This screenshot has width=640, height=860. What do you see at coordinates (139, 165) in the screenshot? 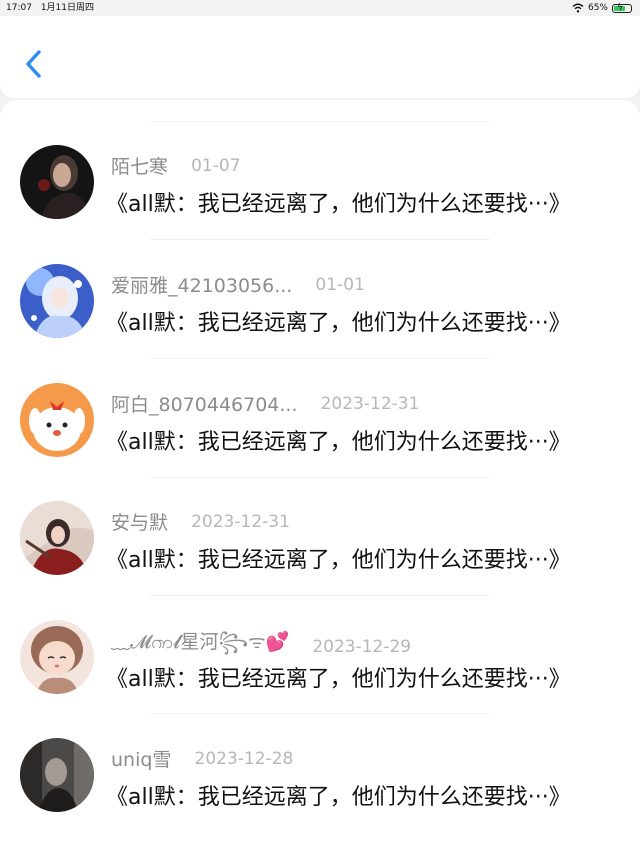
I see `user-name: 陌七寒` at bounding box center [139, 165].